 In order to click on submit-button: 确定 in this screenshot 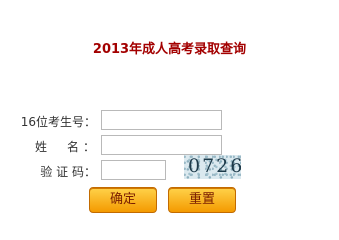, I will do `click(123, 200)`.